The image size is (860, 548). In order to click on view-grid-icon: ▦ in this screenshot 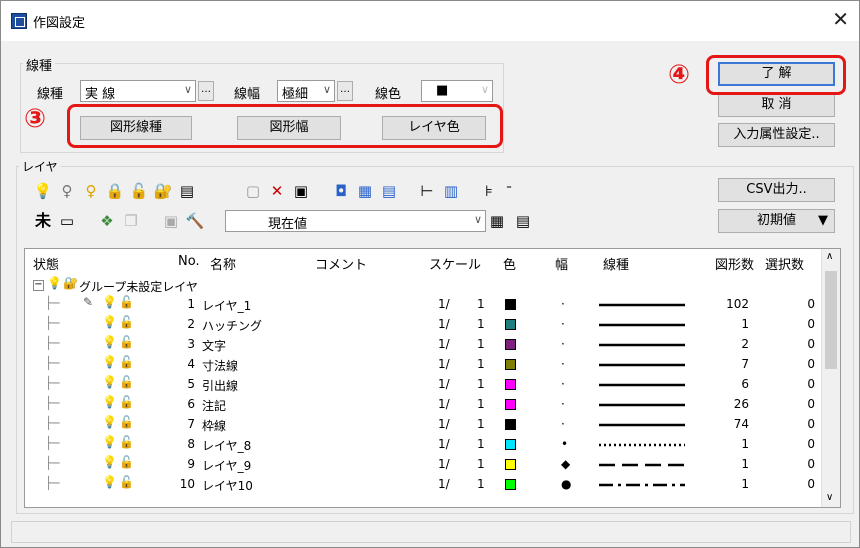, I will do `click(365, 191)`.